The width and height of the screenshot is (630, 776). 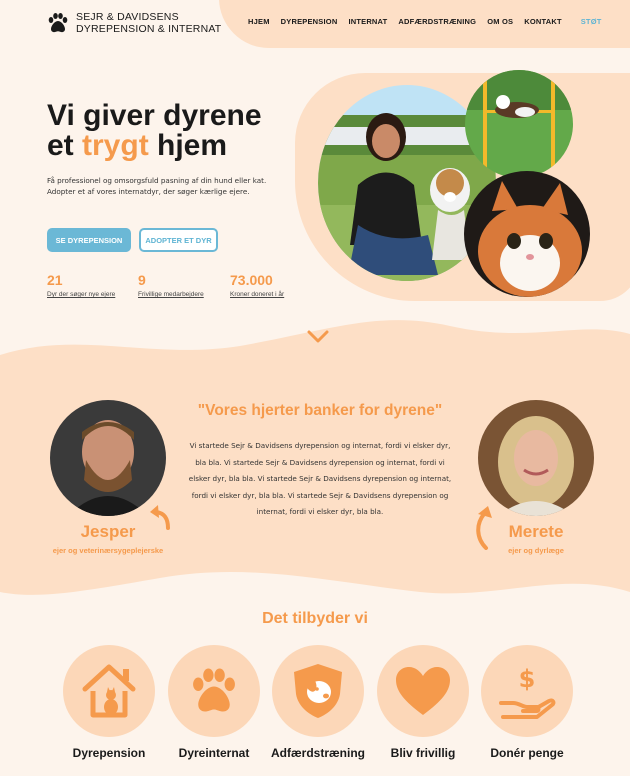 I want to click on hero-title-line2: et trygt hjem, so click(x=177, y=146).